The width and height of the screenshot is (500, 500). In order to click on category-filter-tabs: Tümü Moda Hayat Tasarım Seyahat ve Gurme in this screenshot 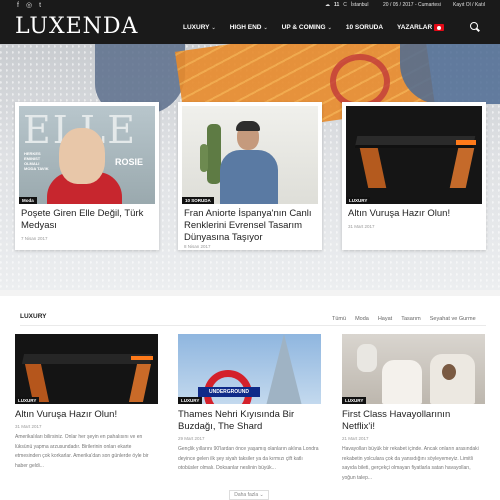, I will do `click(404, 319)`.